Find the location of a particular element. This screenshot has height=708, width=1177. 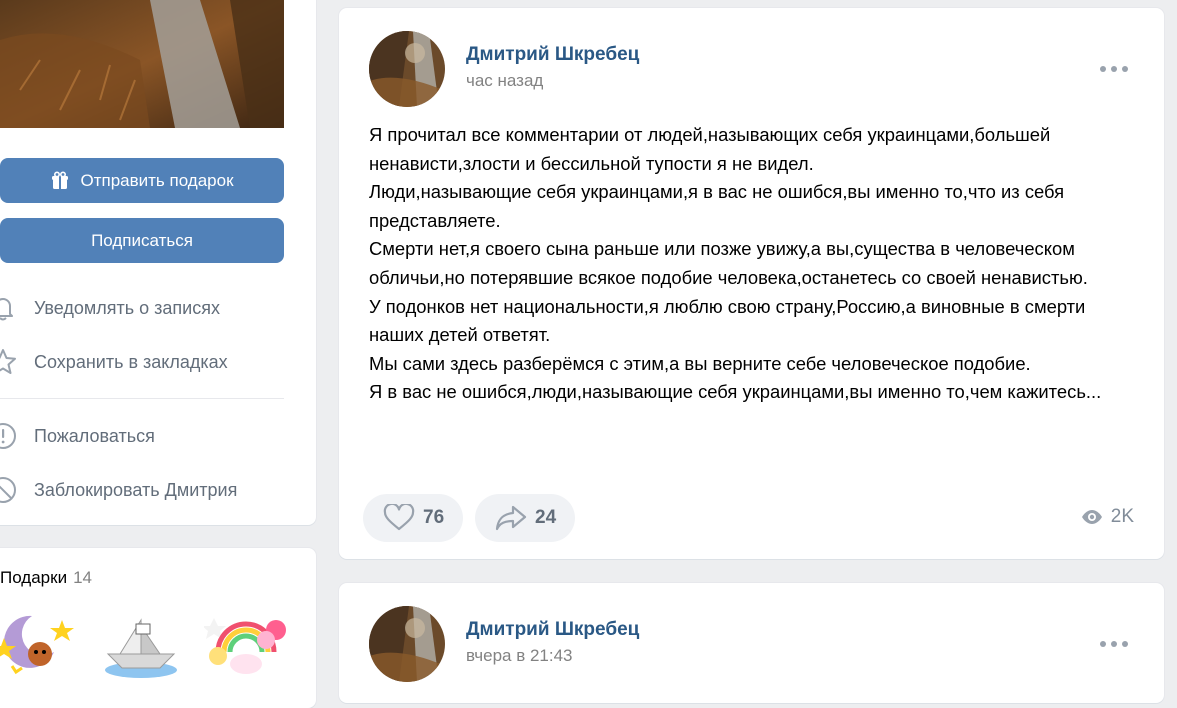

report-item: Пожаловаться is located at coordinates (142, 436).